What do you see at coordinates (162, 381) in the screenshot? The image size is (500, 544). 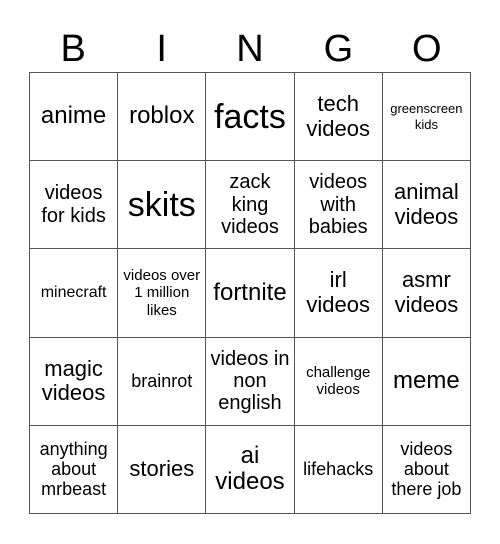 I see `bingo-cell: brainrot` at bounding box center [162, 381].